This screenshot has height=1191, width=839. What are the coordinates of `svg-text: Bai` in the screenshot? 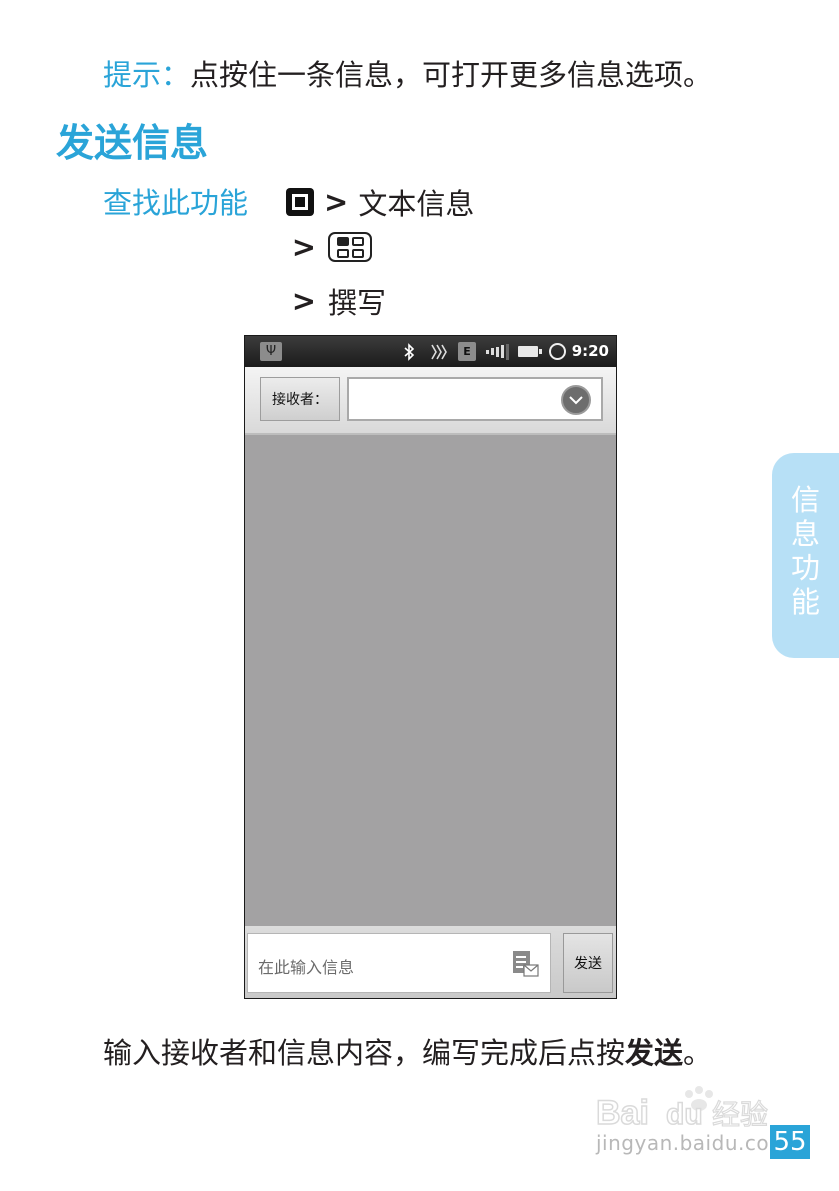 It's located at (622, 1112).